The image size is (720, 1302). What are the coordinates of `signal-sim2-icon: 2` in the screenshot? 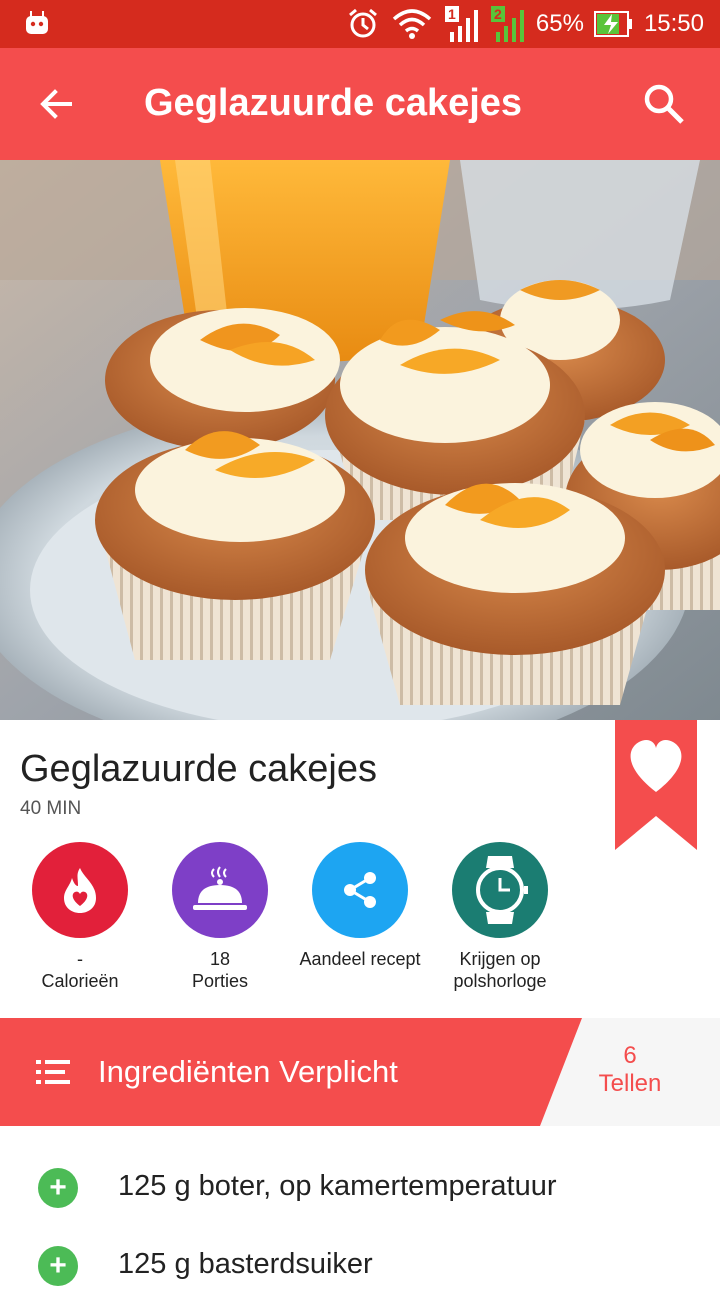 It's located at (507, 24).